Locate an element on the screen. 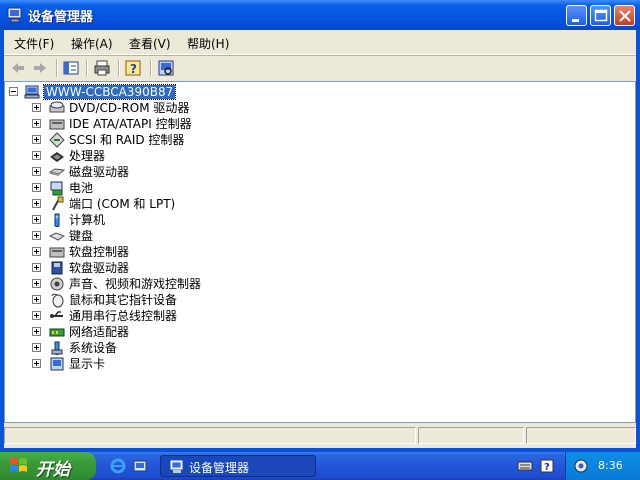 This screenshot has height=480, width=640. tree-item-label: 电池 is located at coordinates (81, 188).